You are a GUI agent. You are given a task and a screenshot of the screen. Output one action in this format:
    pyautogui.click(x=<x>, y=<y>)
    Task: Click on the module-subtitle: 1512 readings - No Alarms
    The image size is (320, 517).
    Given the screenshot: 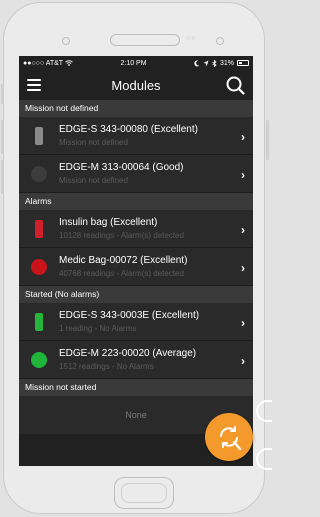 What is the action you would take?
    pyautogui.click(x=106, y=366)
    